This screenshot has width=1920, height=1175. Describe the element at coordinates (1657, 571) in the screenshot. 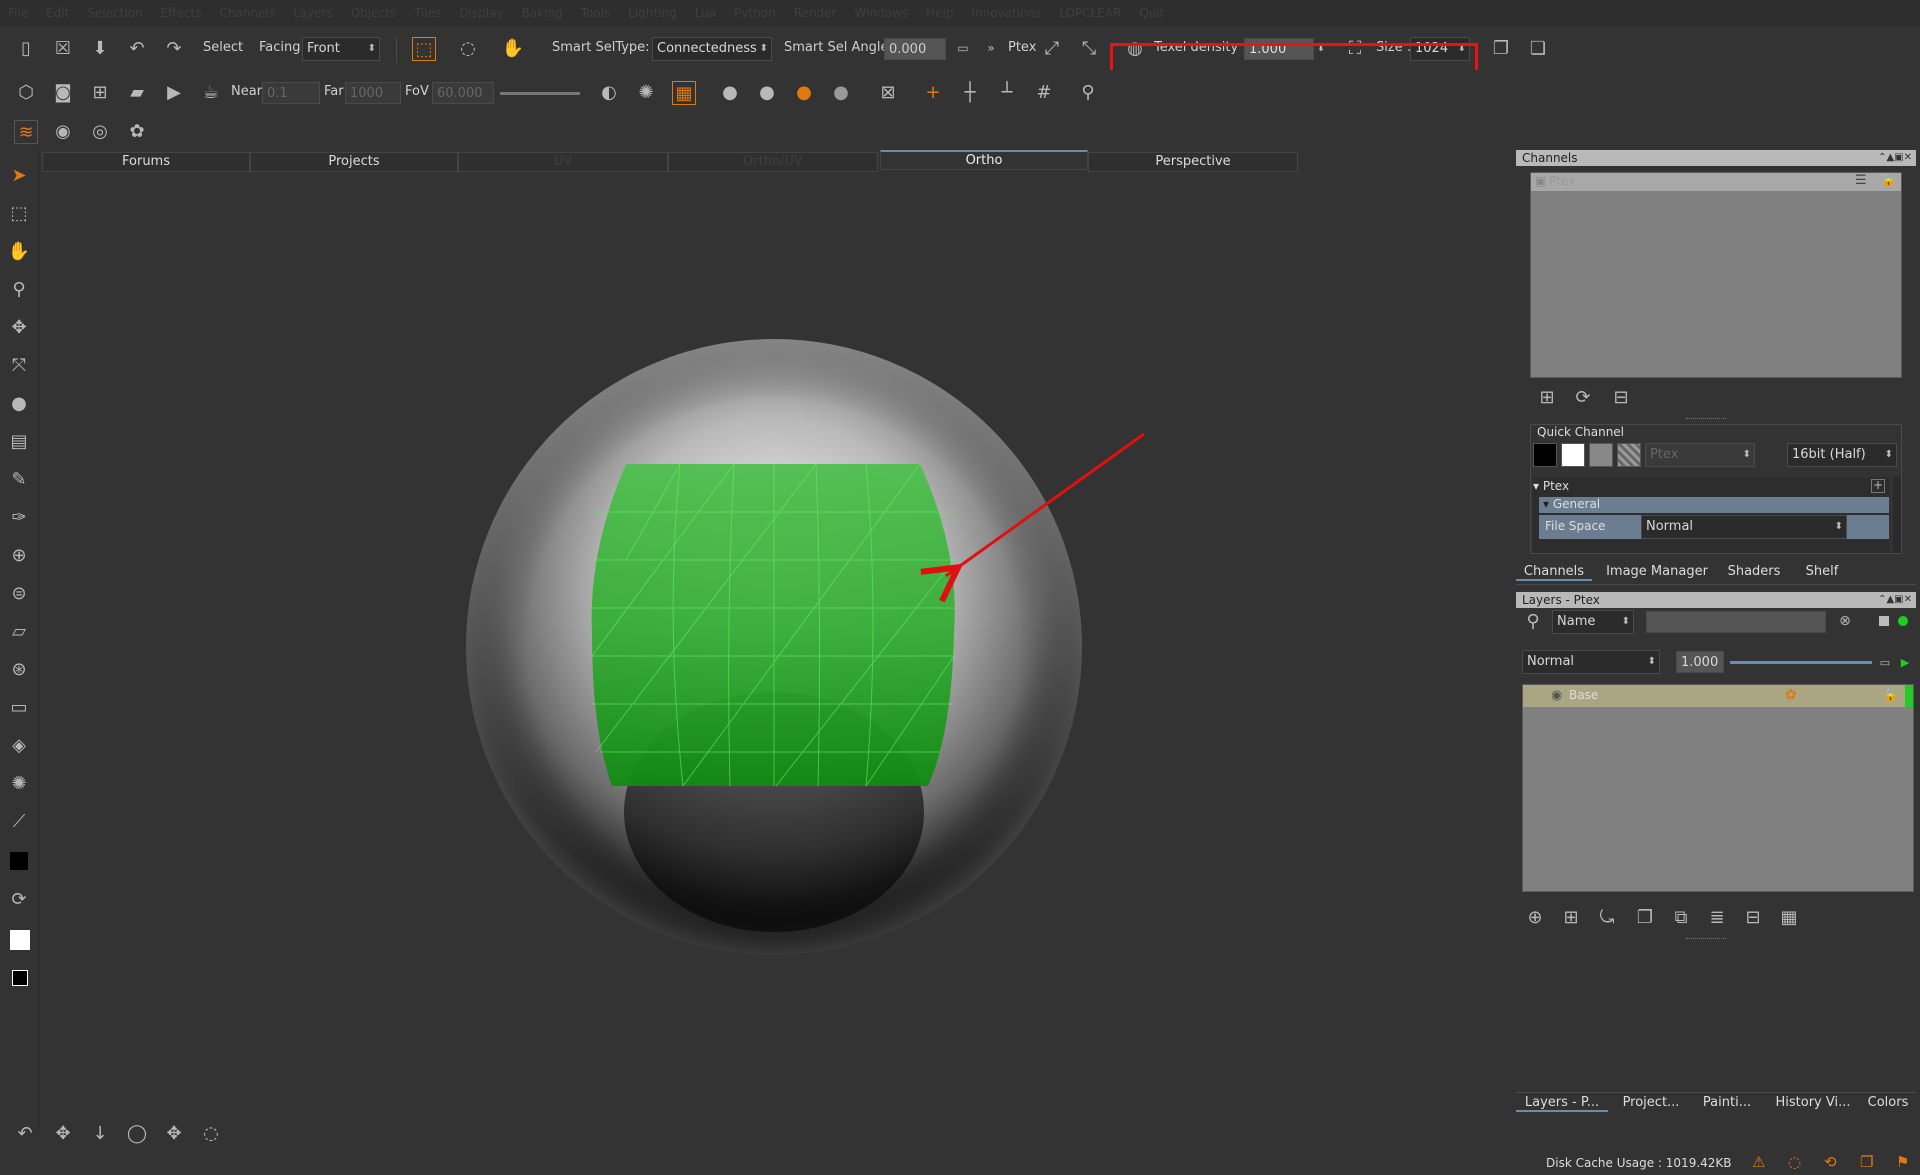

I see `tab-image-manager: Image Manager` at that location.